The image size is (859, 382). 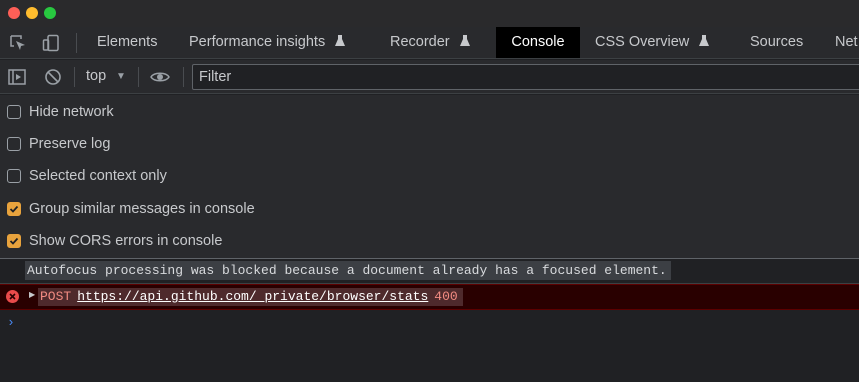 I want to click on group-similar-checkbox, so click(x=14, y=209).